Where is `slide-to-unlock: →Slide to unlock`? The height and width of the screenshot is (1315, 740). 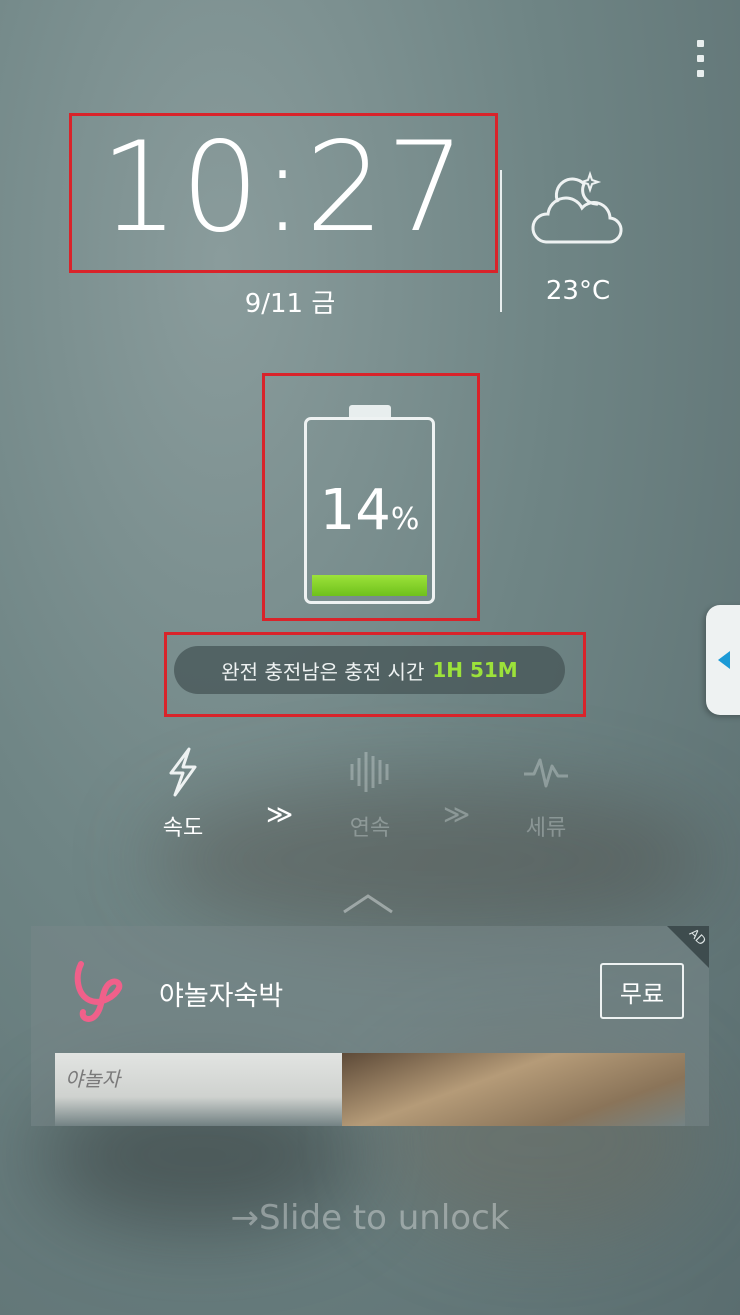 slide-to-unlock: →Slide to unlock is located at coordinates (370, 1218).